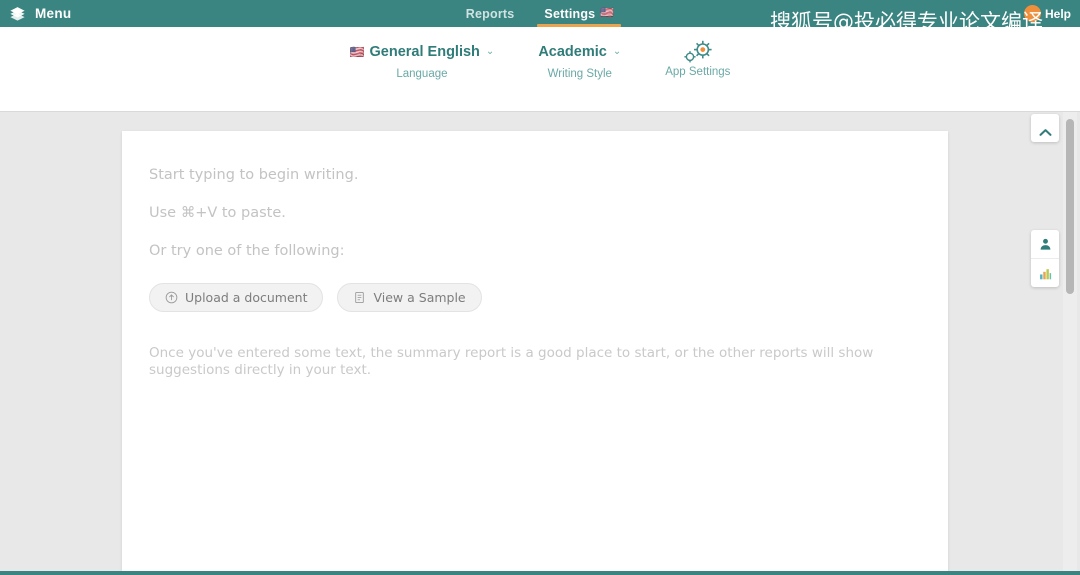 Image resolution: width=1080 pixels, height=575 pixels. What do you see at coordinates (246, 298) in the screenshot?
I see `upload-document-label: Upload a document` at bounding box center [246, 298].